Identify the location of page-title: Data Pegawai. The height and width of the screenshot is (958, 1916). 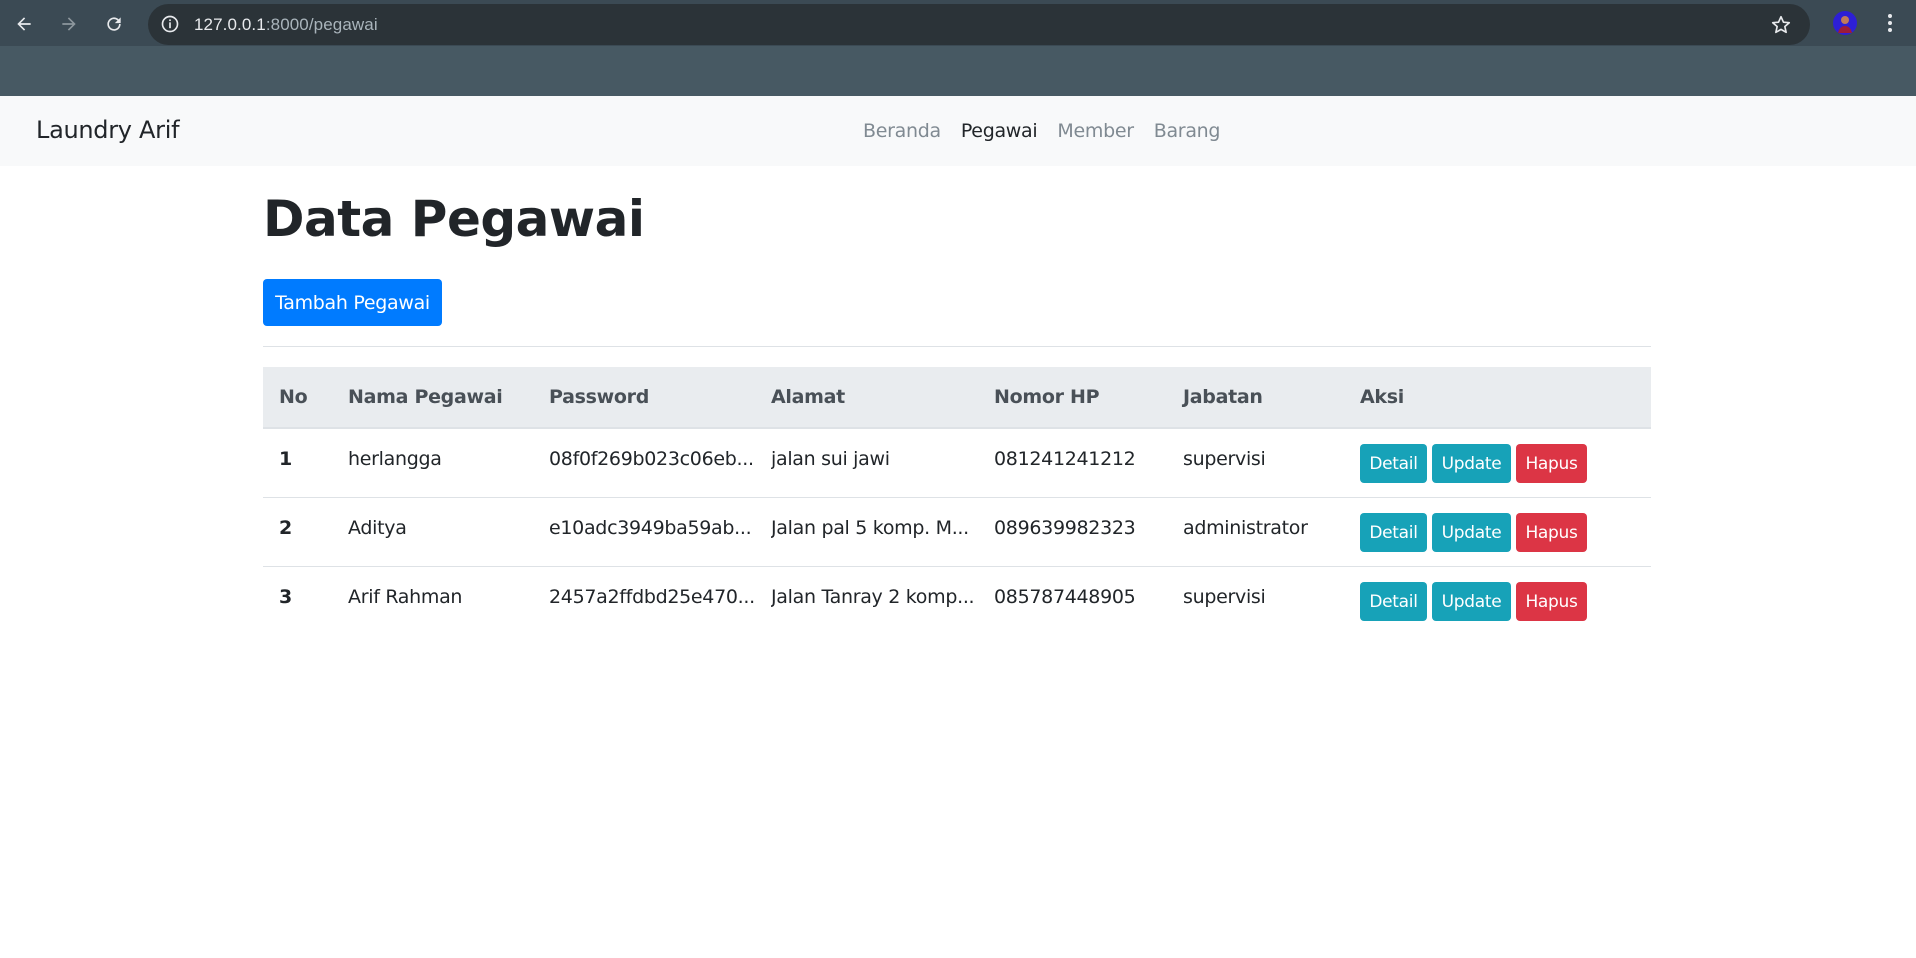
(454, 219).